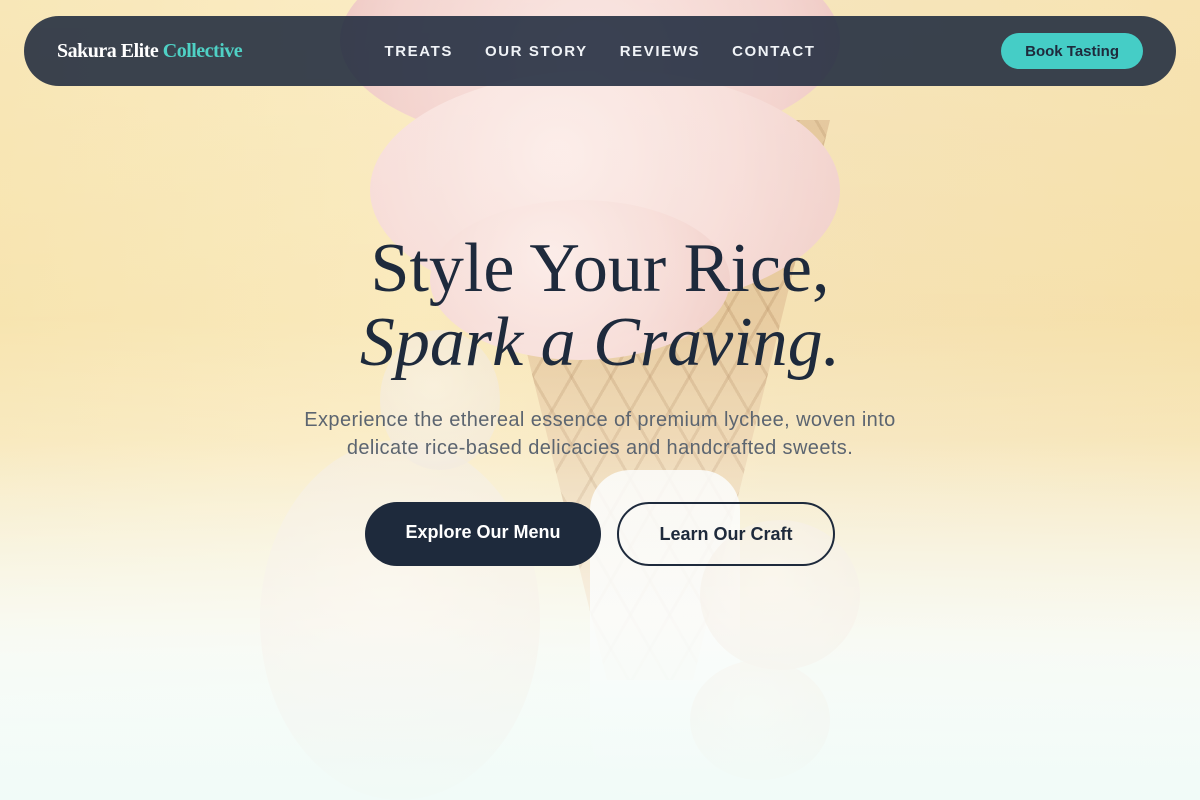 This screenshot has width=1200, height=800. What do you see at coordinates (536, 51) in the screenshot?
I see `nav-link-our-story: OUR STORY` at bounding box center [536, 51].